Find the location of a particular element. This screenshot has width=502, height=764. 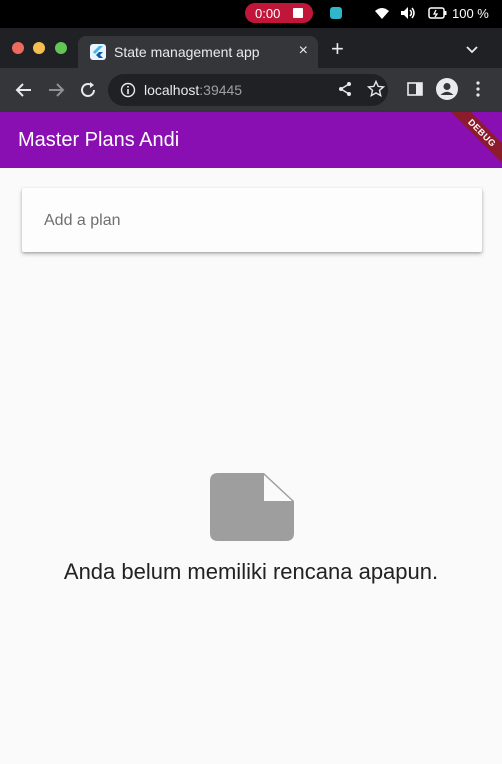

volume-icon is located at coordinates (408, 14).